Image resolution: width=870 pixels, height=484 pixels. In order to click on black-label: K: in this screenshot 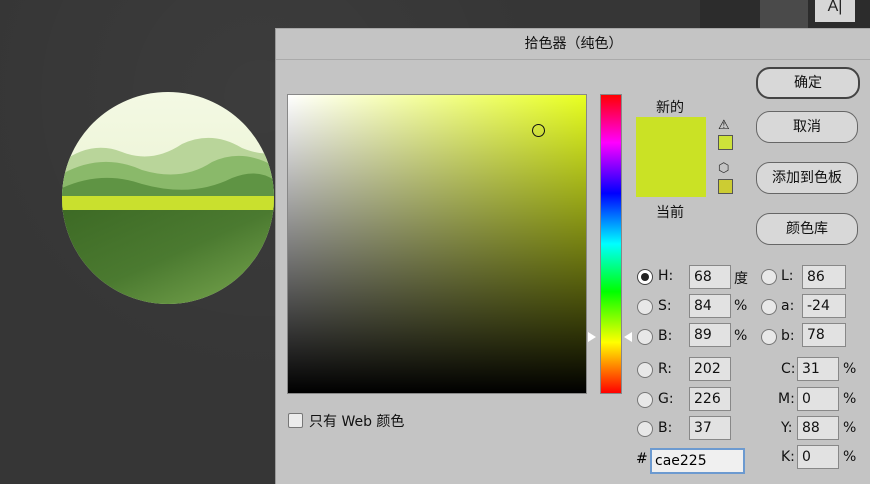, I will do `click(788, 457)`.